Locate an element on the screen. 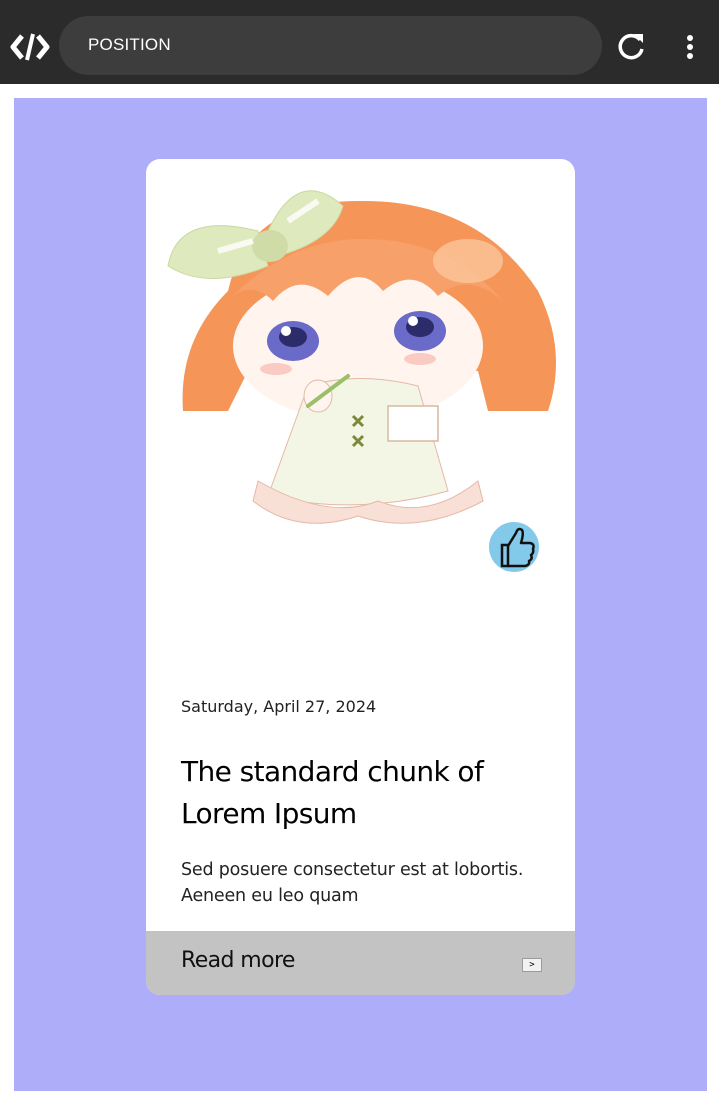 Image resolution: width=719 pixels, height=1110 pixels. read-more-bar: Read more > is located at coordinates (360, 963).